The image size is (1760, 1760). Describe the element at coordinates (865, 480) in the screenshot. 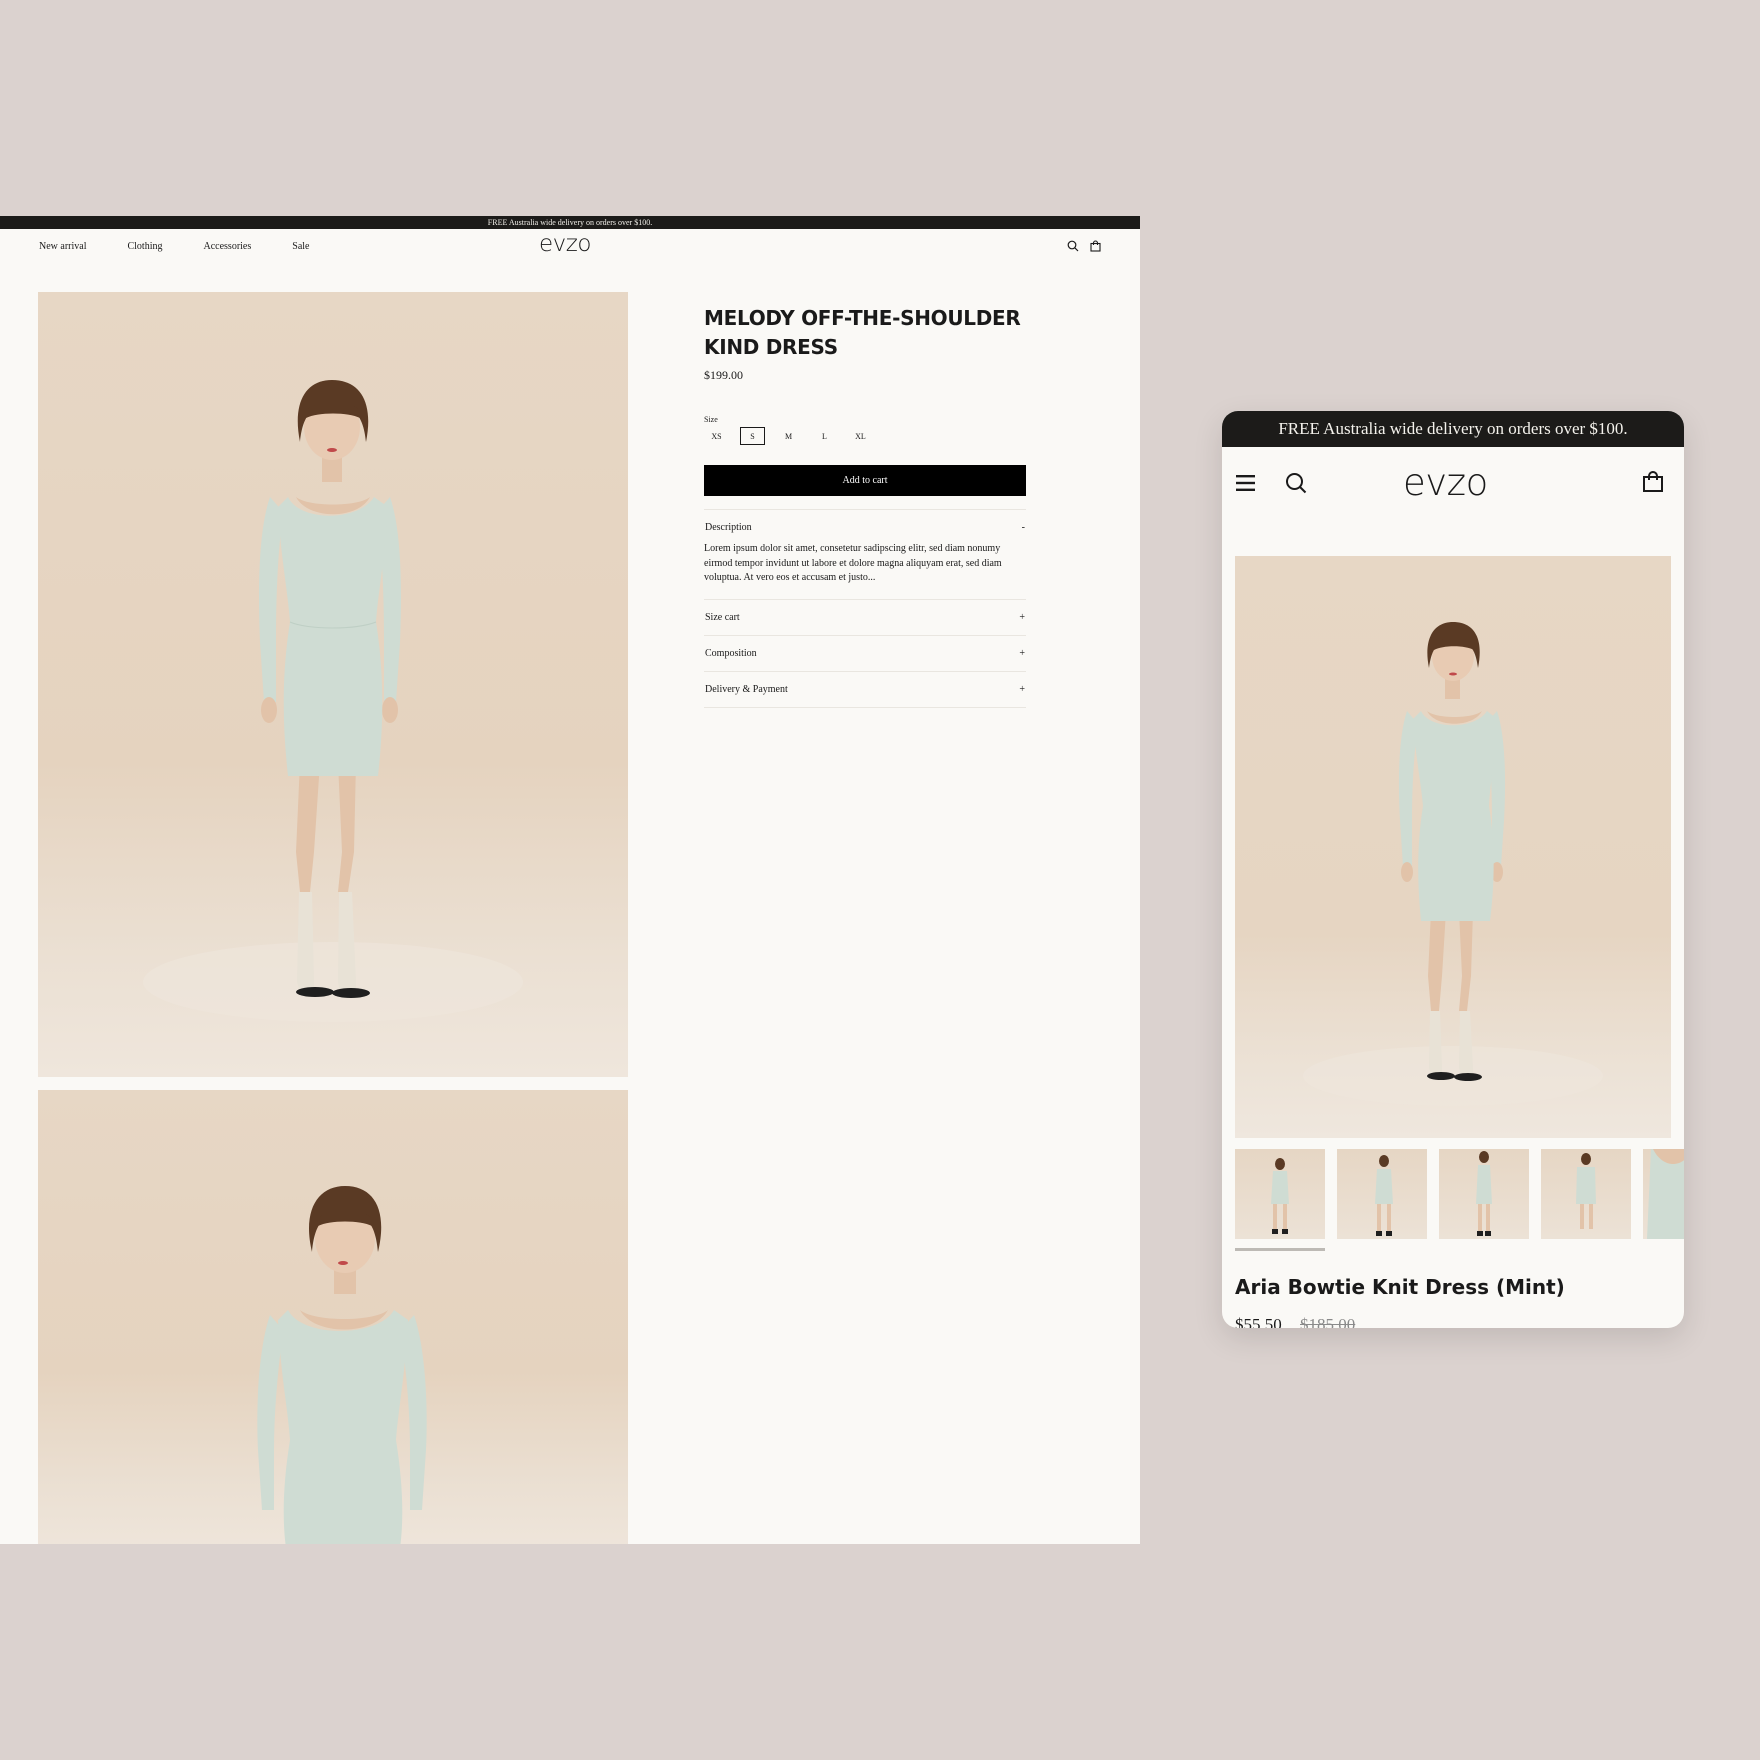

I see `add-to-cart-button: Add to cart` at that location.